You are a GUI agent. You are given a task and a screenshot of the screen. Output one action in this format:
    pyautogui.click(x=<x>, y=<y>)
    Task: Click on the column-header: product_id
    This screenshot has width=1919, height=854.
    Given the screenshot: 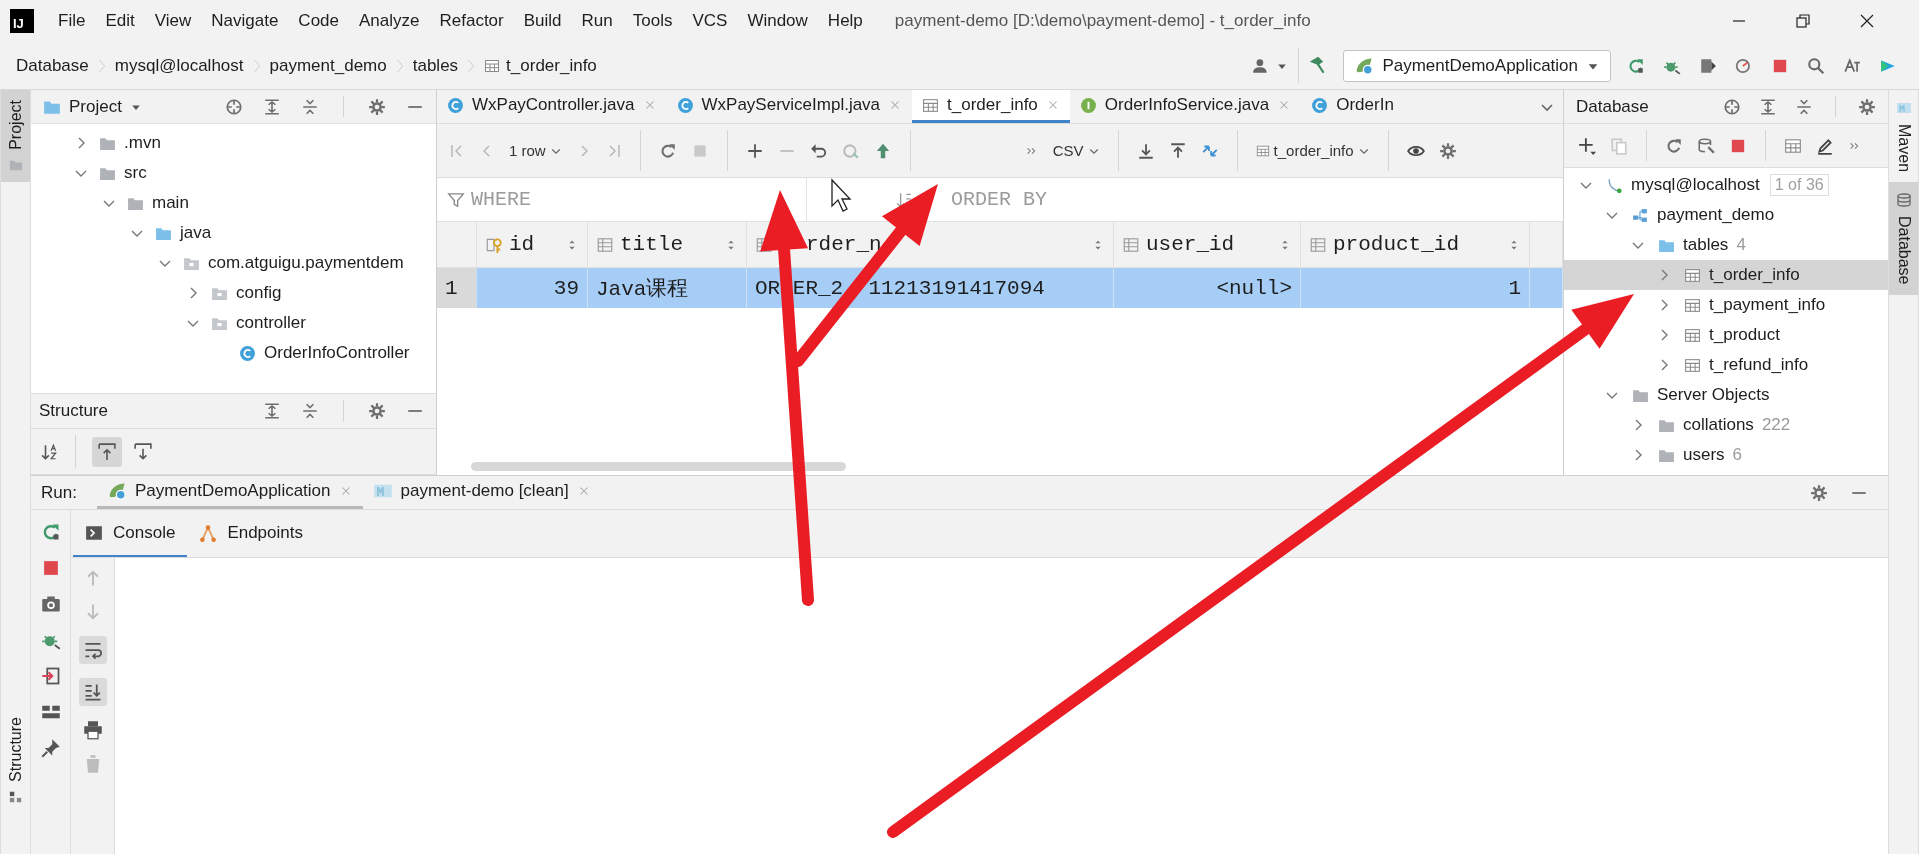 What is the action you would take?
    pyautogui.click(x=1415, y=245)
    